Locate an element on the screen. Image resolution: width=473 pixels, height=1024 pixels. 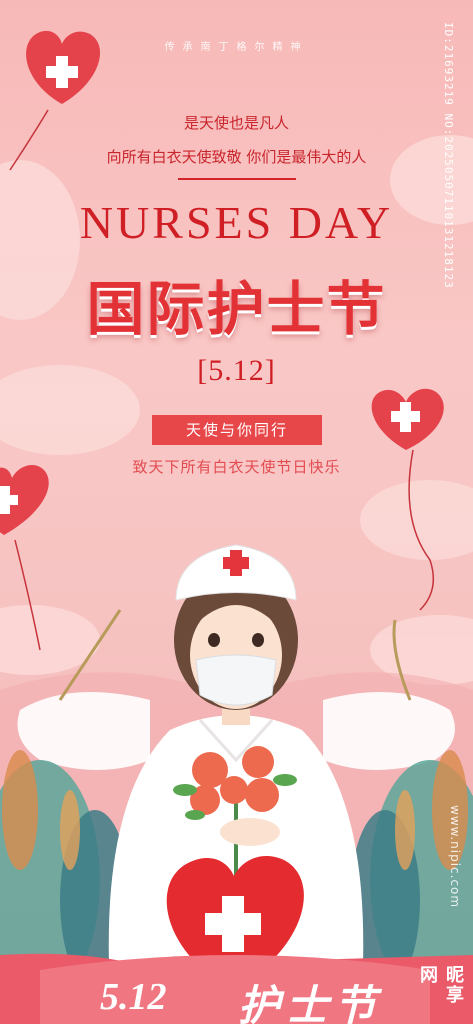
title-english: NURSES DAY is located at coordinates (236, 222).